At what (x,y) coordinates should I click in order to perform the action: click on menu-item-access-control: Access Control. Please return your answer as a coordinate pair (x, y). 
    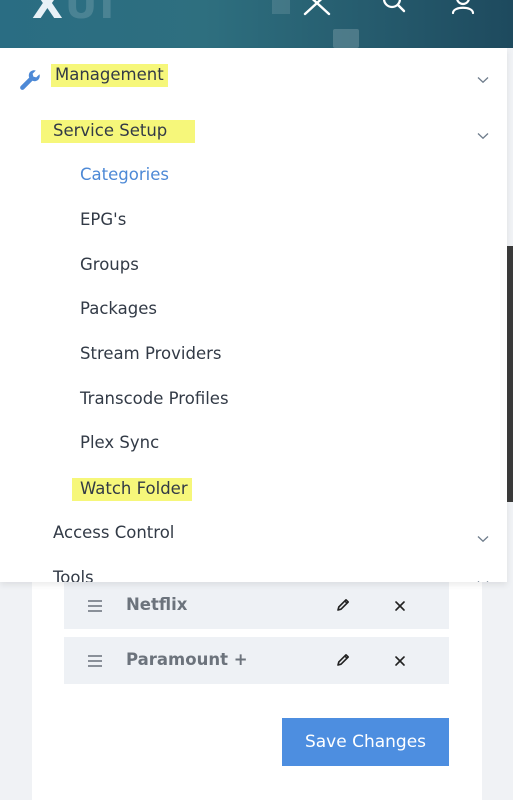
    Looking at the image, I should click on (253, 534).